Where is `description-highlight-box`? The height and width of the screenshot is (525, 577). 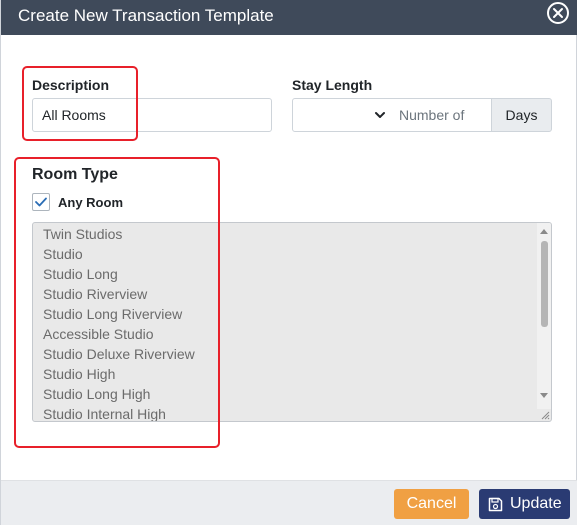
description-highlight-box is located at coordinates (80, 103).